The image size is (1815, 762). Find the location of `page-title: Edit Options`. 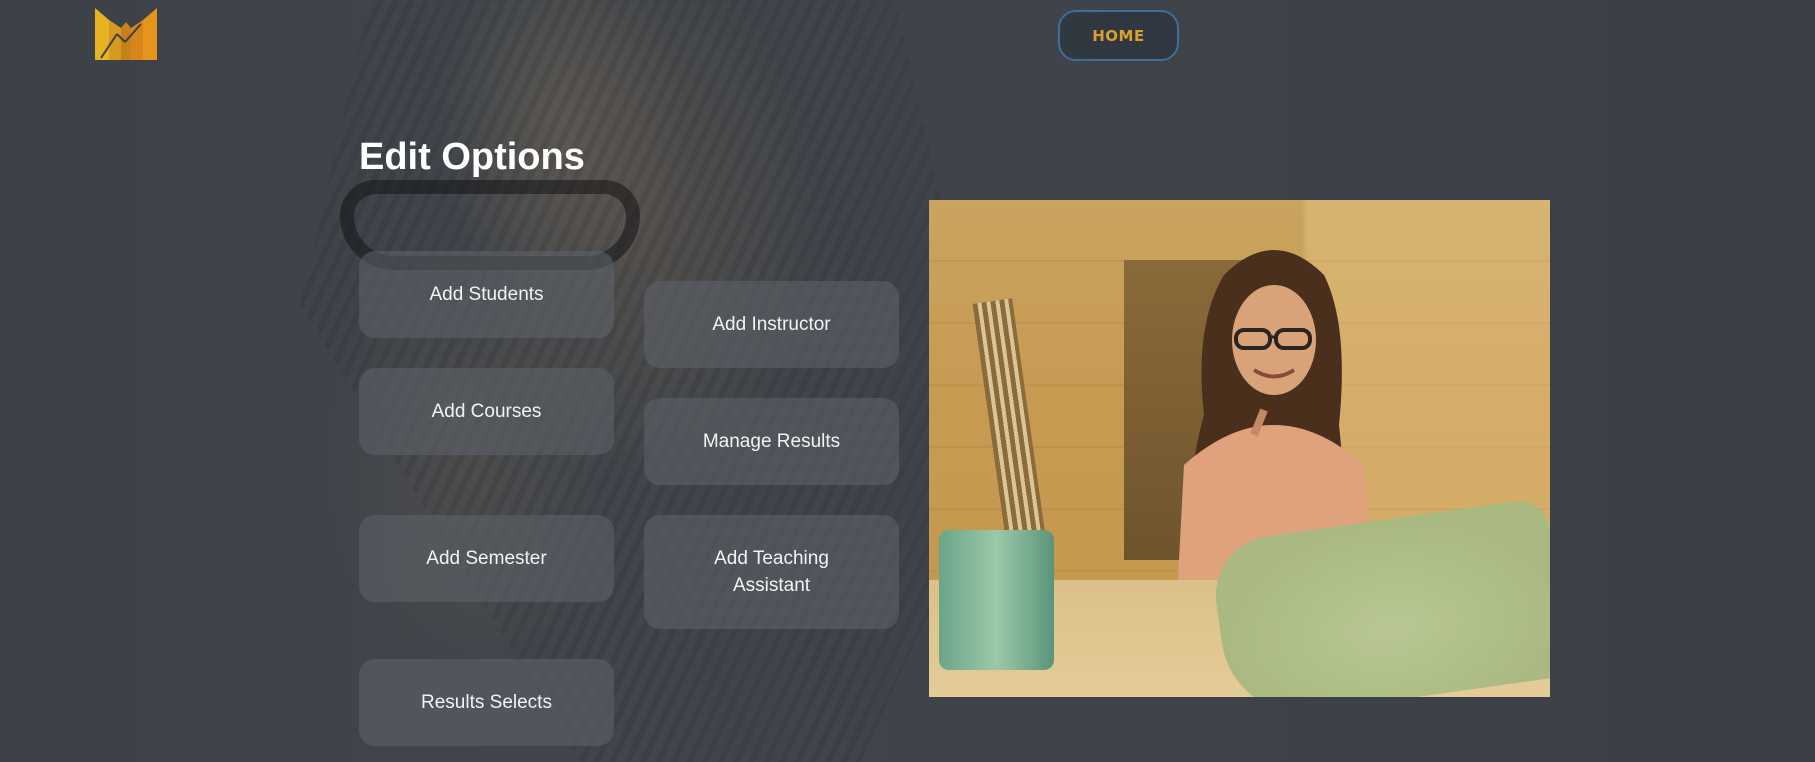

page-title: Edit Options is located at coordinates (472, 157).